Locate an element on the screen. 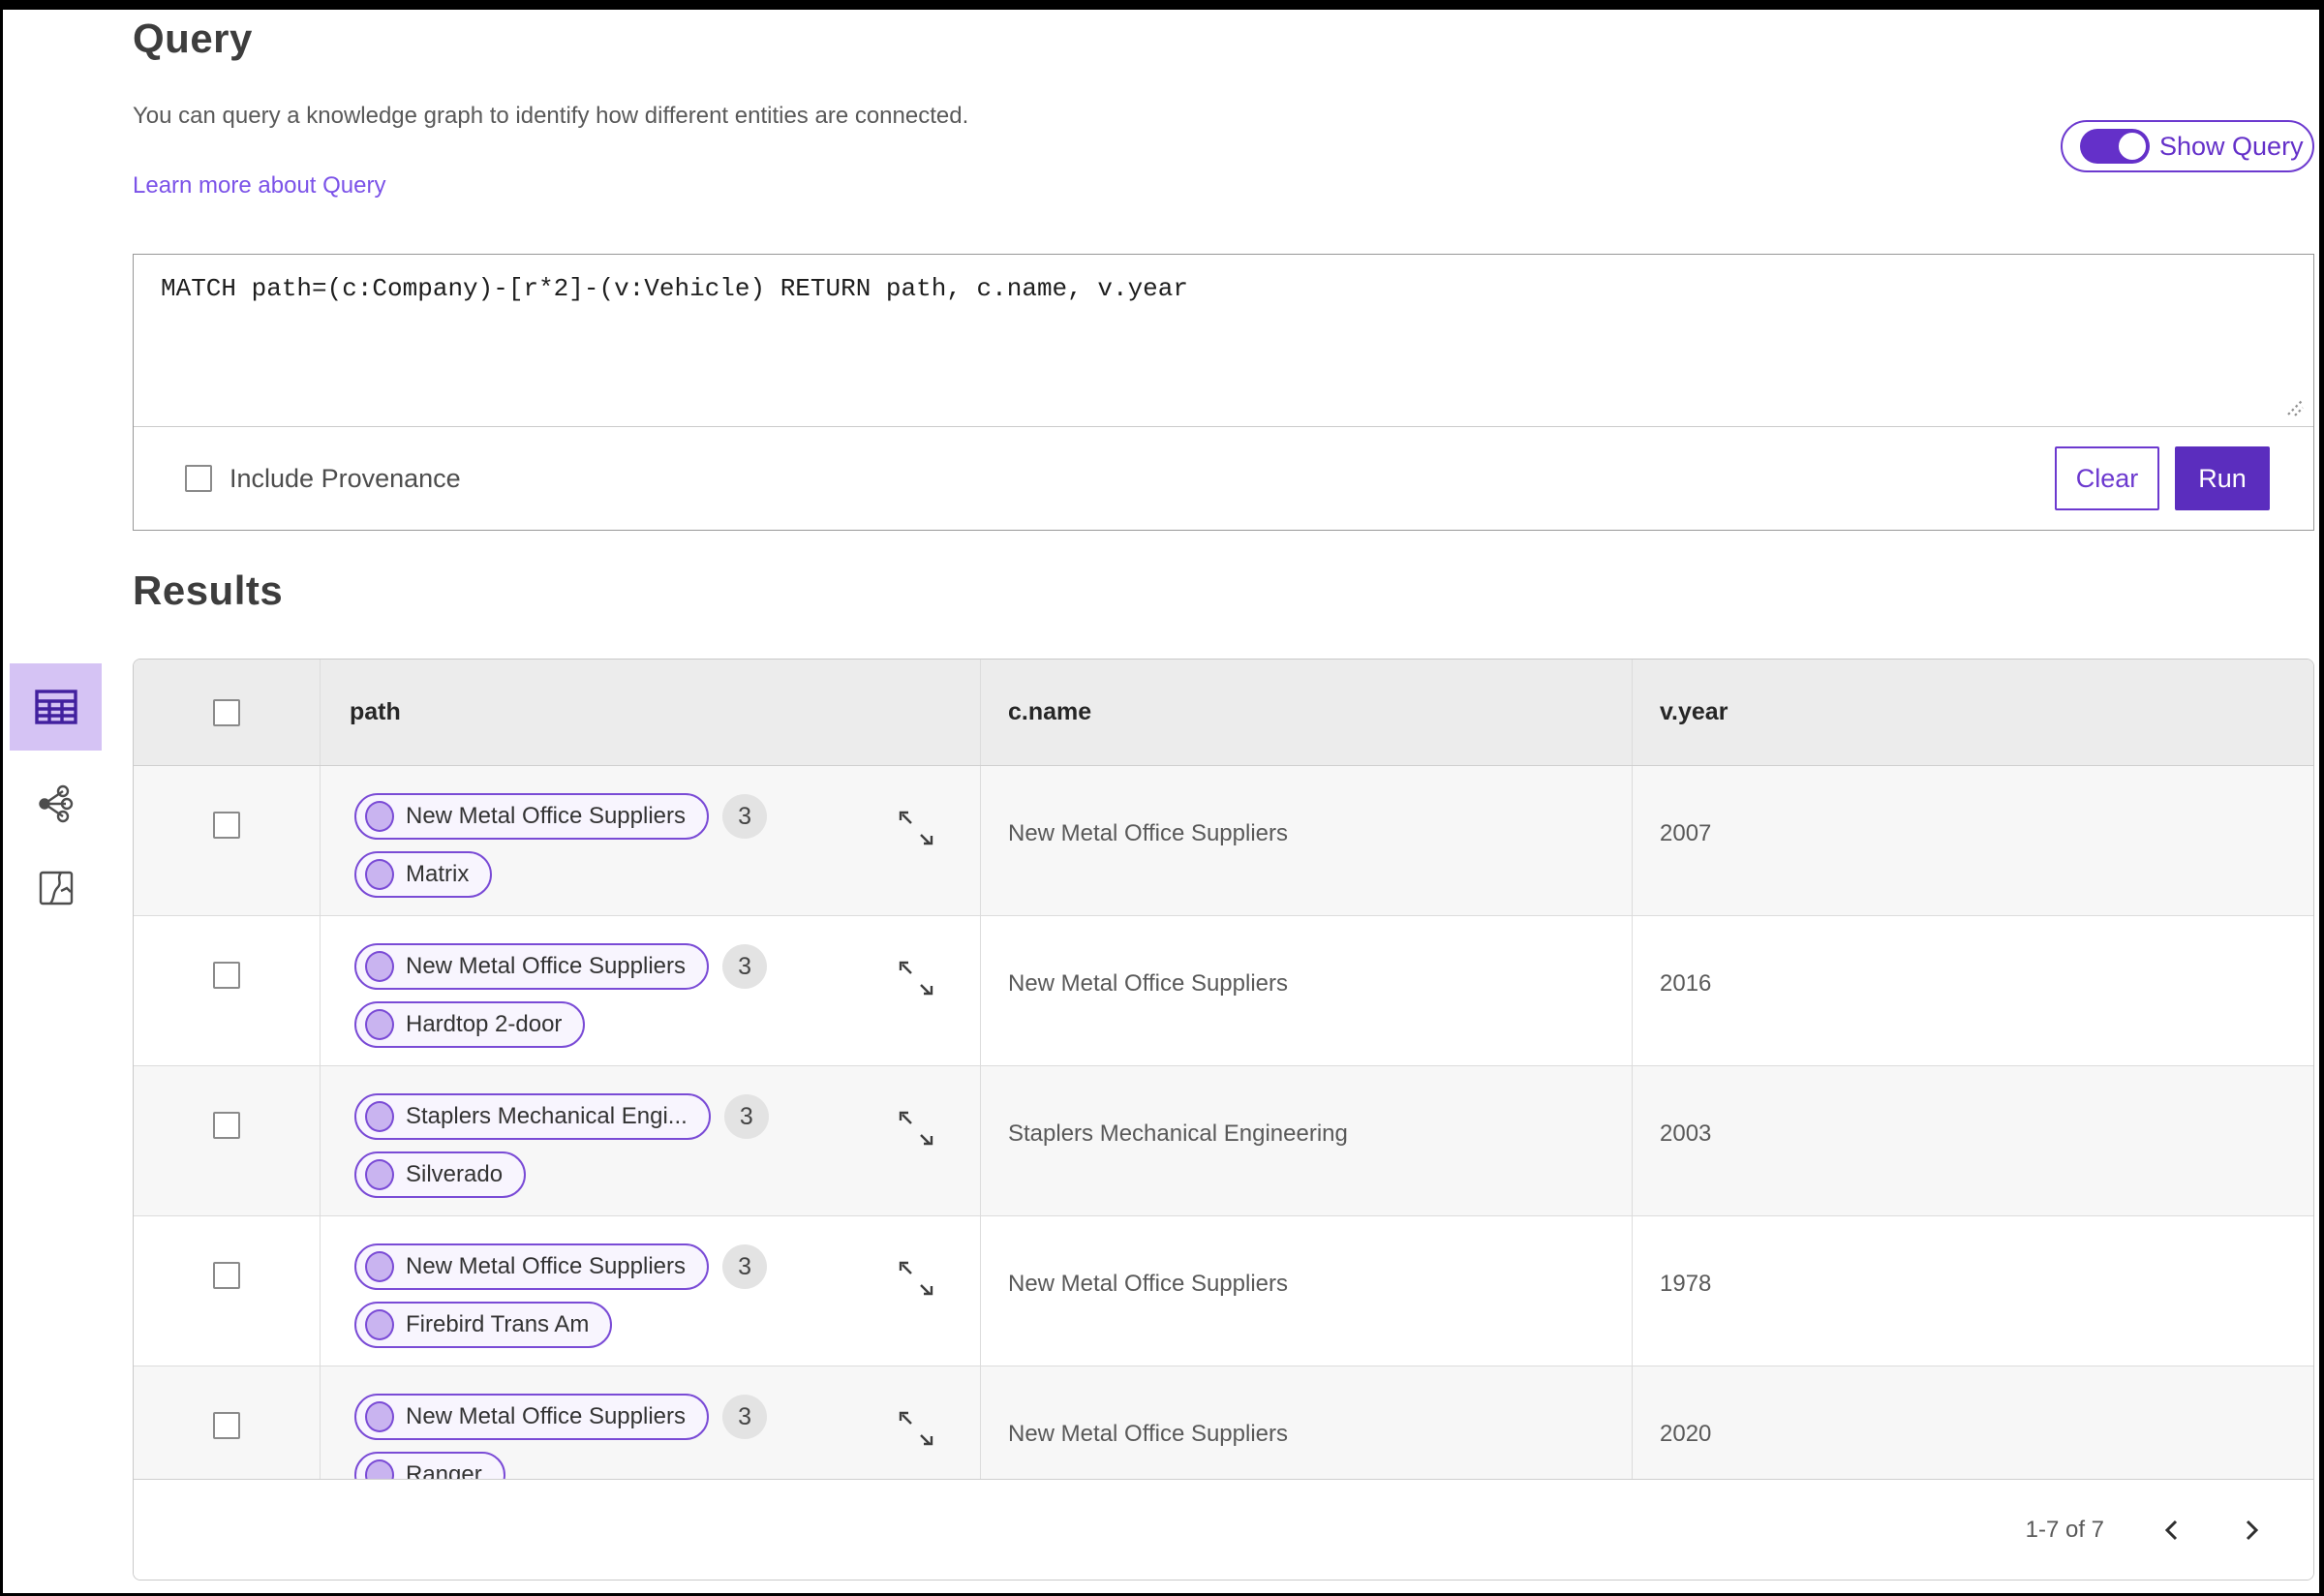 The image size is (2324, 1596). resize-grip-icon is located at coordinates (2293, 405).